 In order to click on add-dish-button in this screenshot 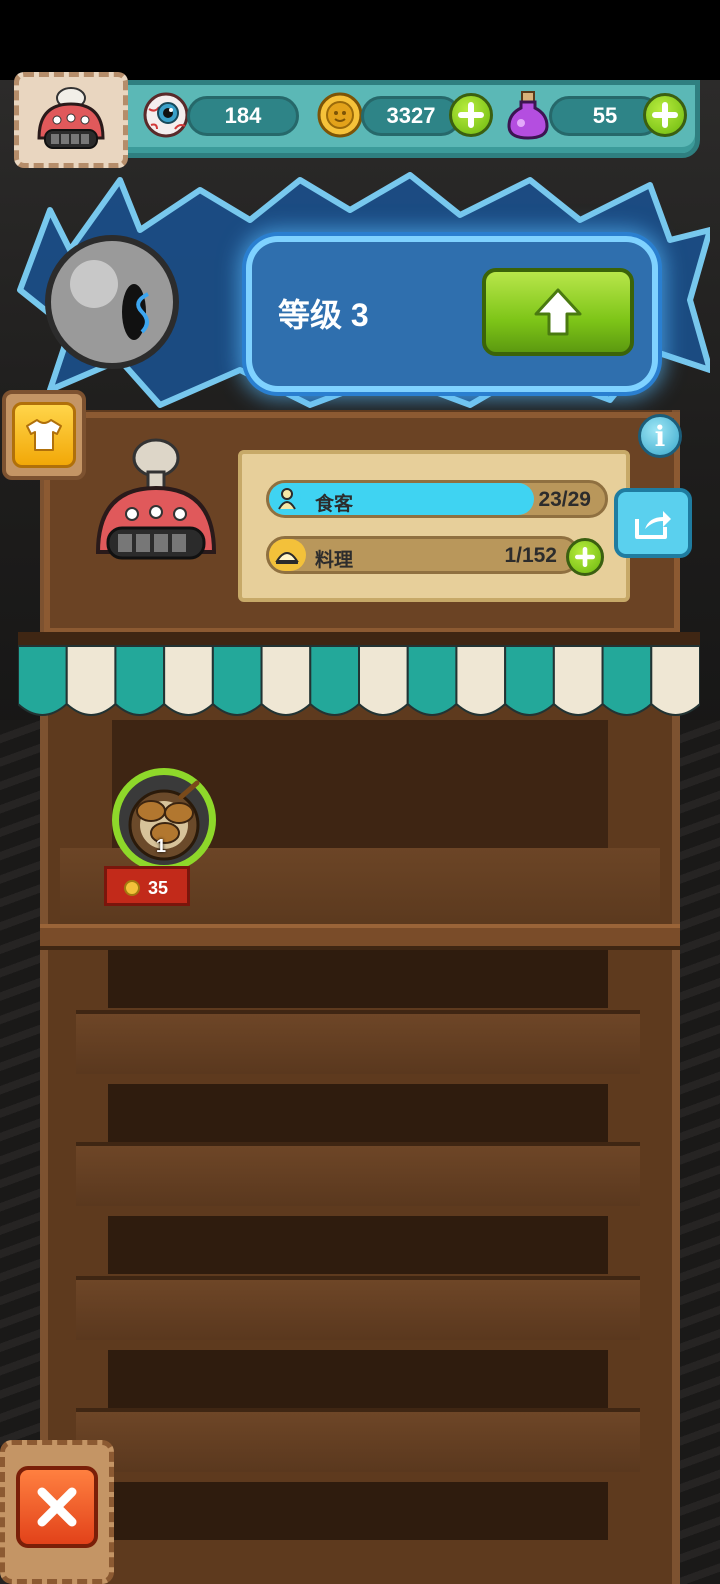, I will do `click(585, 557)`.